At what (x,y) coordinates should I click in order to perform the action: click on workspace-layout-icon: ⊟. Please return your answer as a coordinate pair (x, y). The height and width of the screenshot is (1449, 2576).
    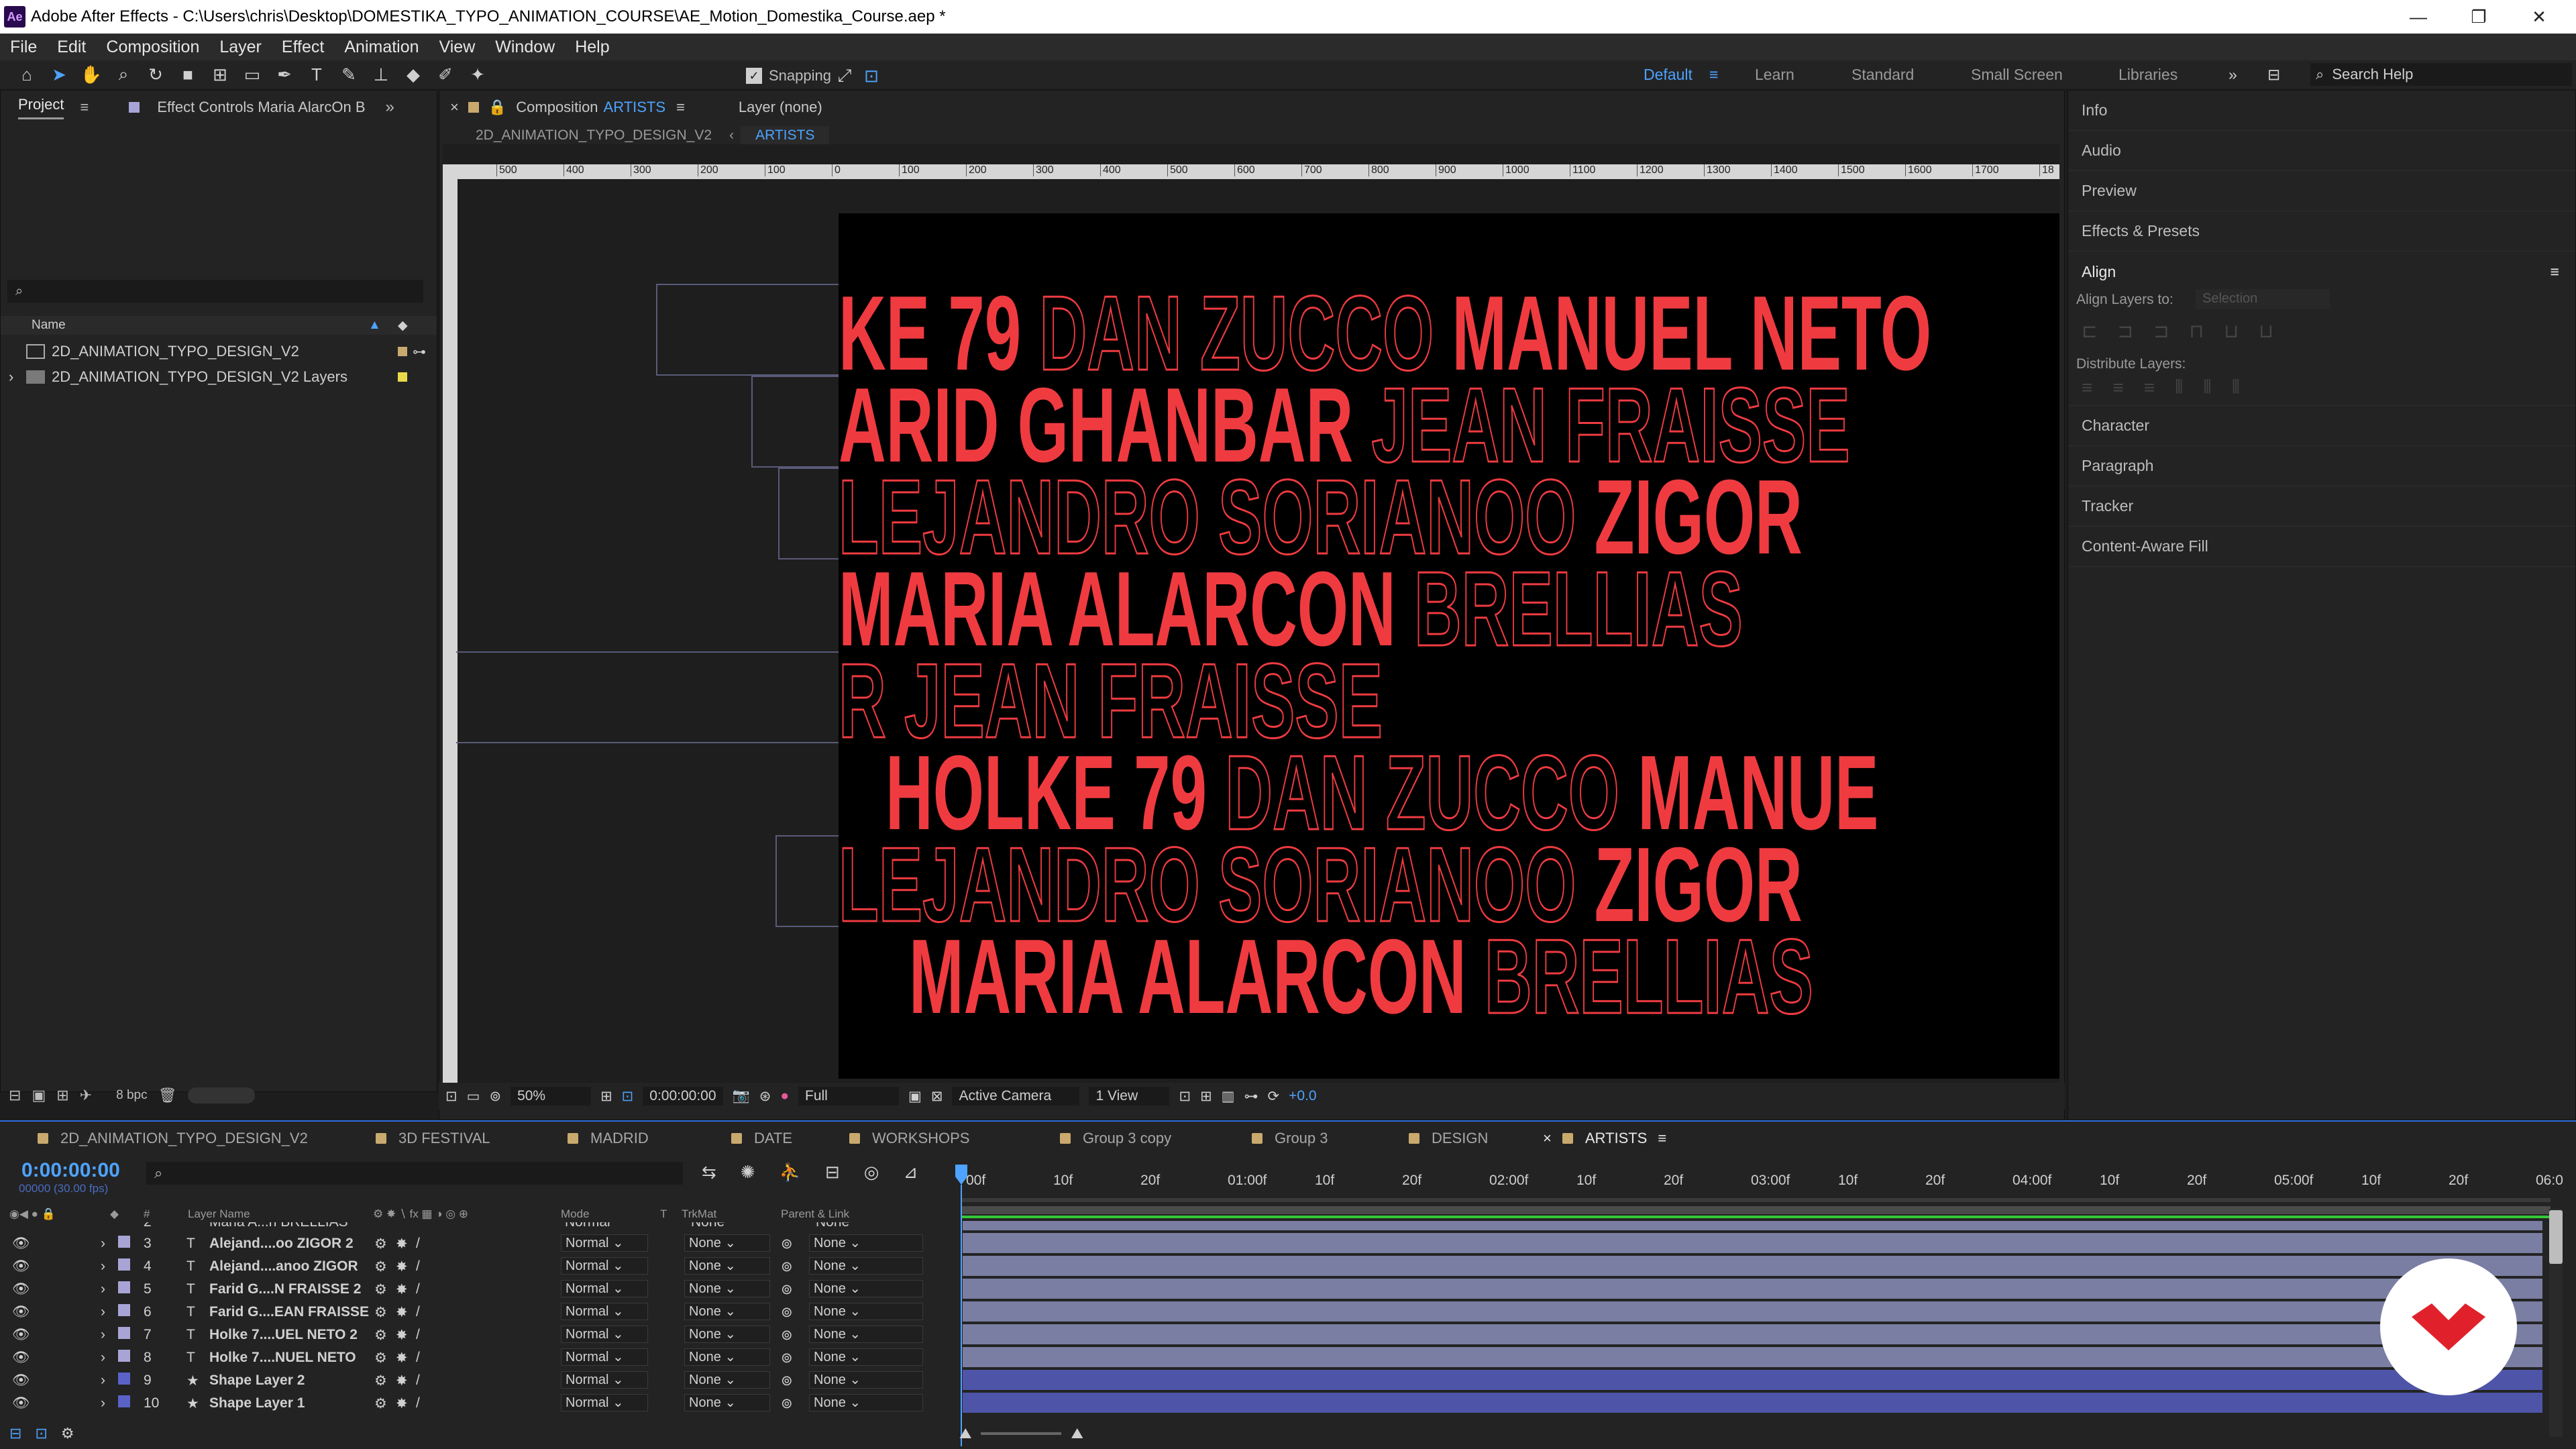
    Looking at the image, I should click on (2273, 75).